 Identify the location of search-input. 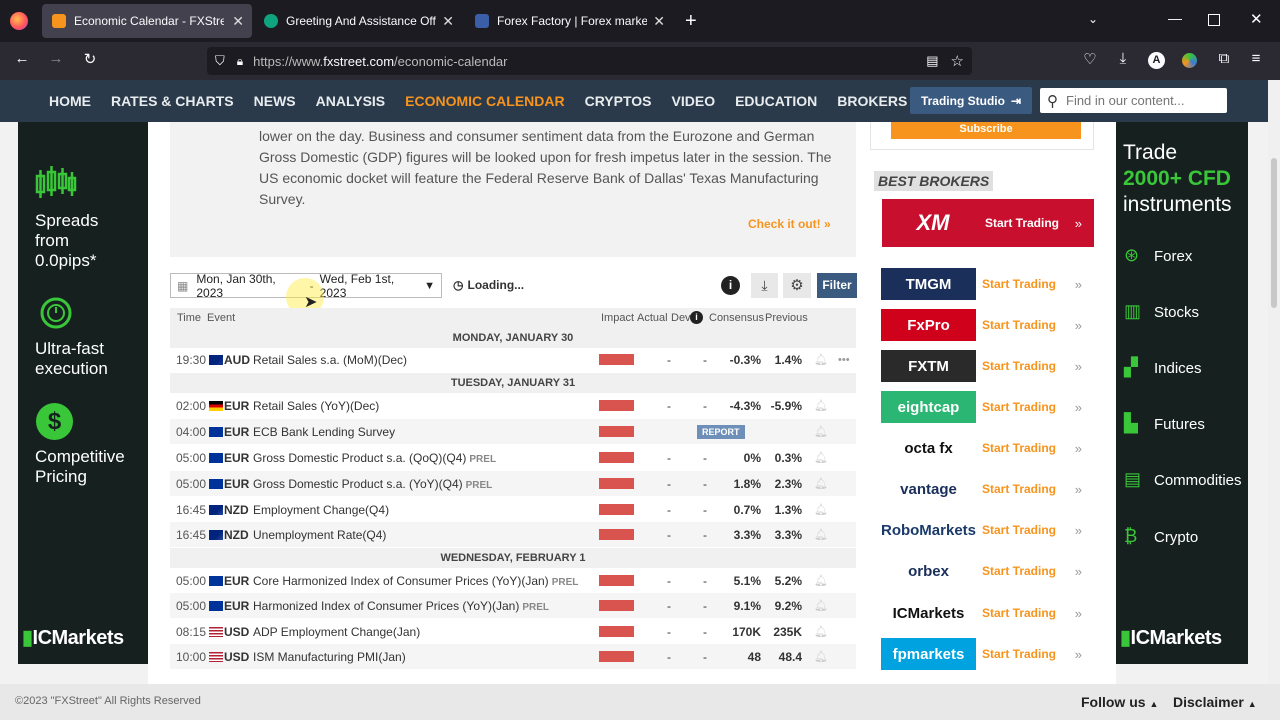
(1141, 100).